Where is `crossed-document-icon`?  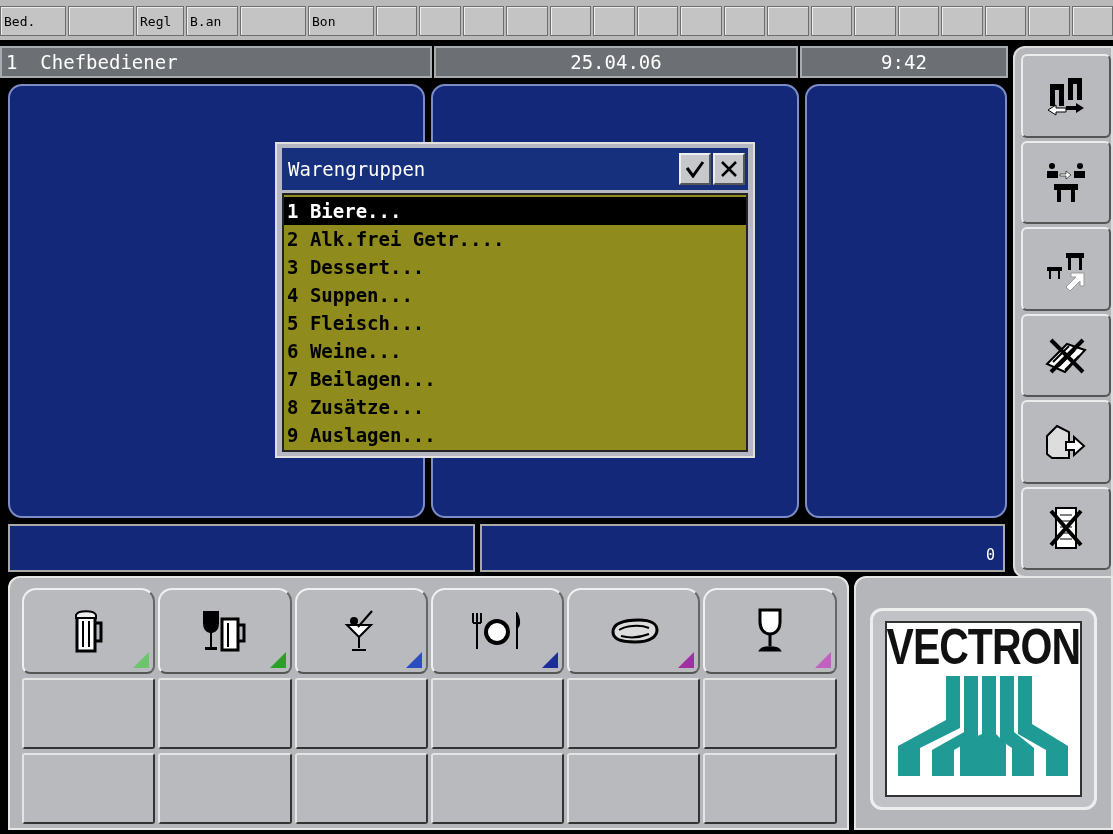
crossed-document-icon is located at coordinates (1066, 528).